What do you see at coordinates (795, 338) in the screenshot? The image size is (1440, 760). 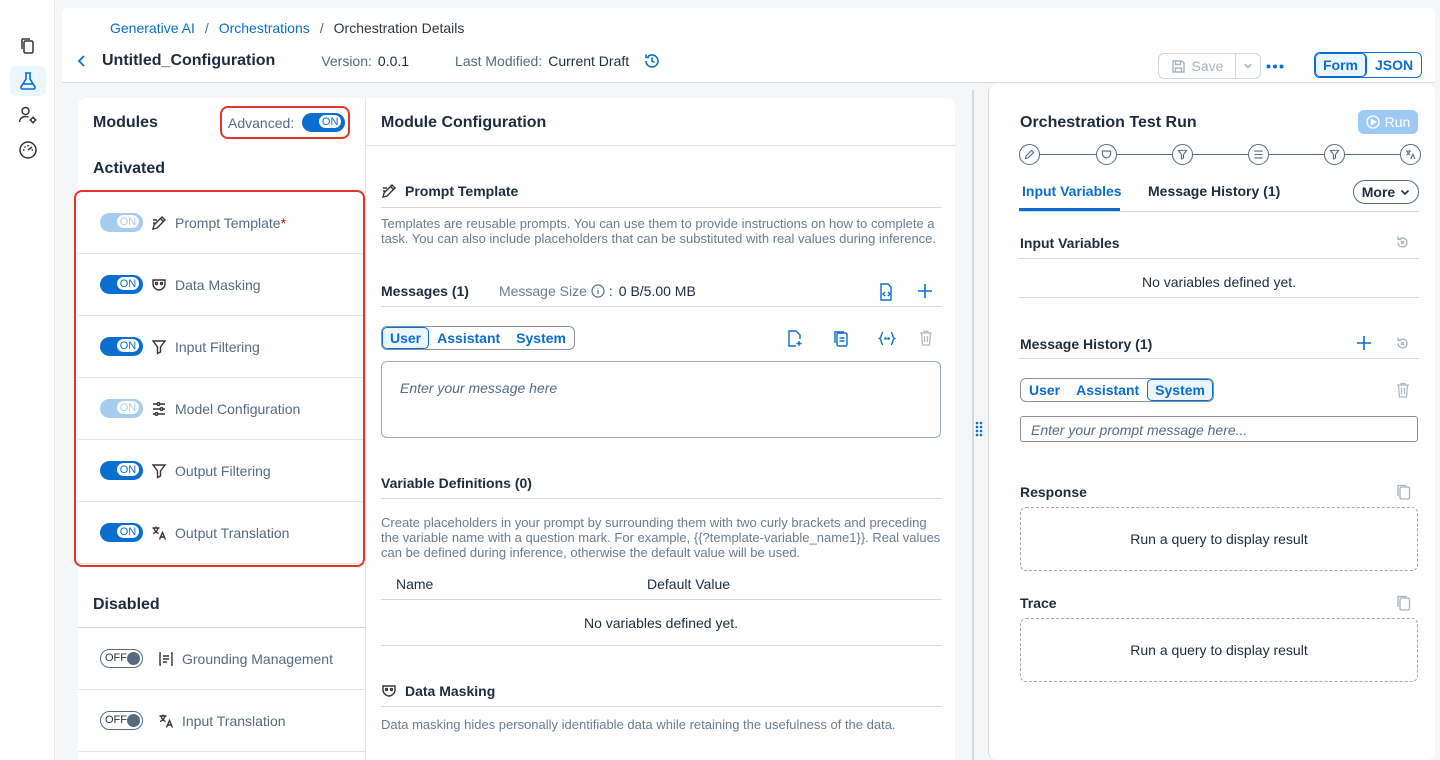 I see `insert-below-button` at bounding box center [795, 338].